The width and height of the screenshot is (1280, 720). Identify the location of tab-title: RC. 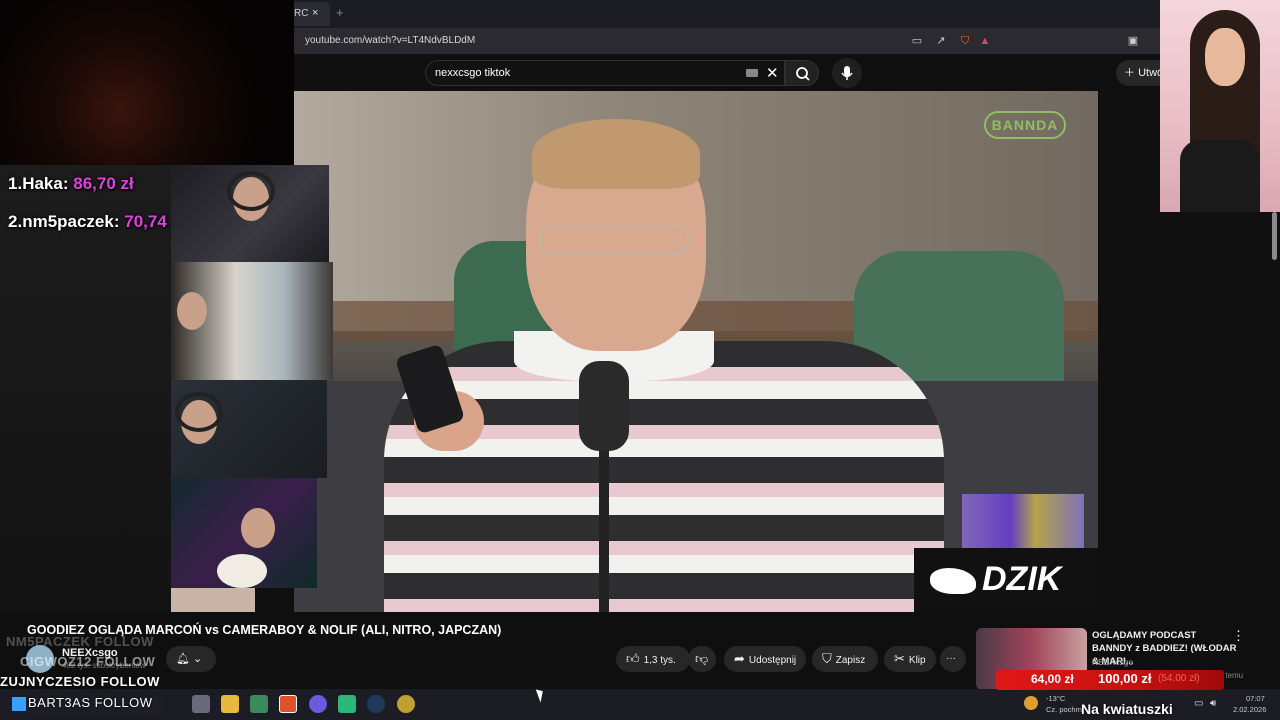
(301, 13).